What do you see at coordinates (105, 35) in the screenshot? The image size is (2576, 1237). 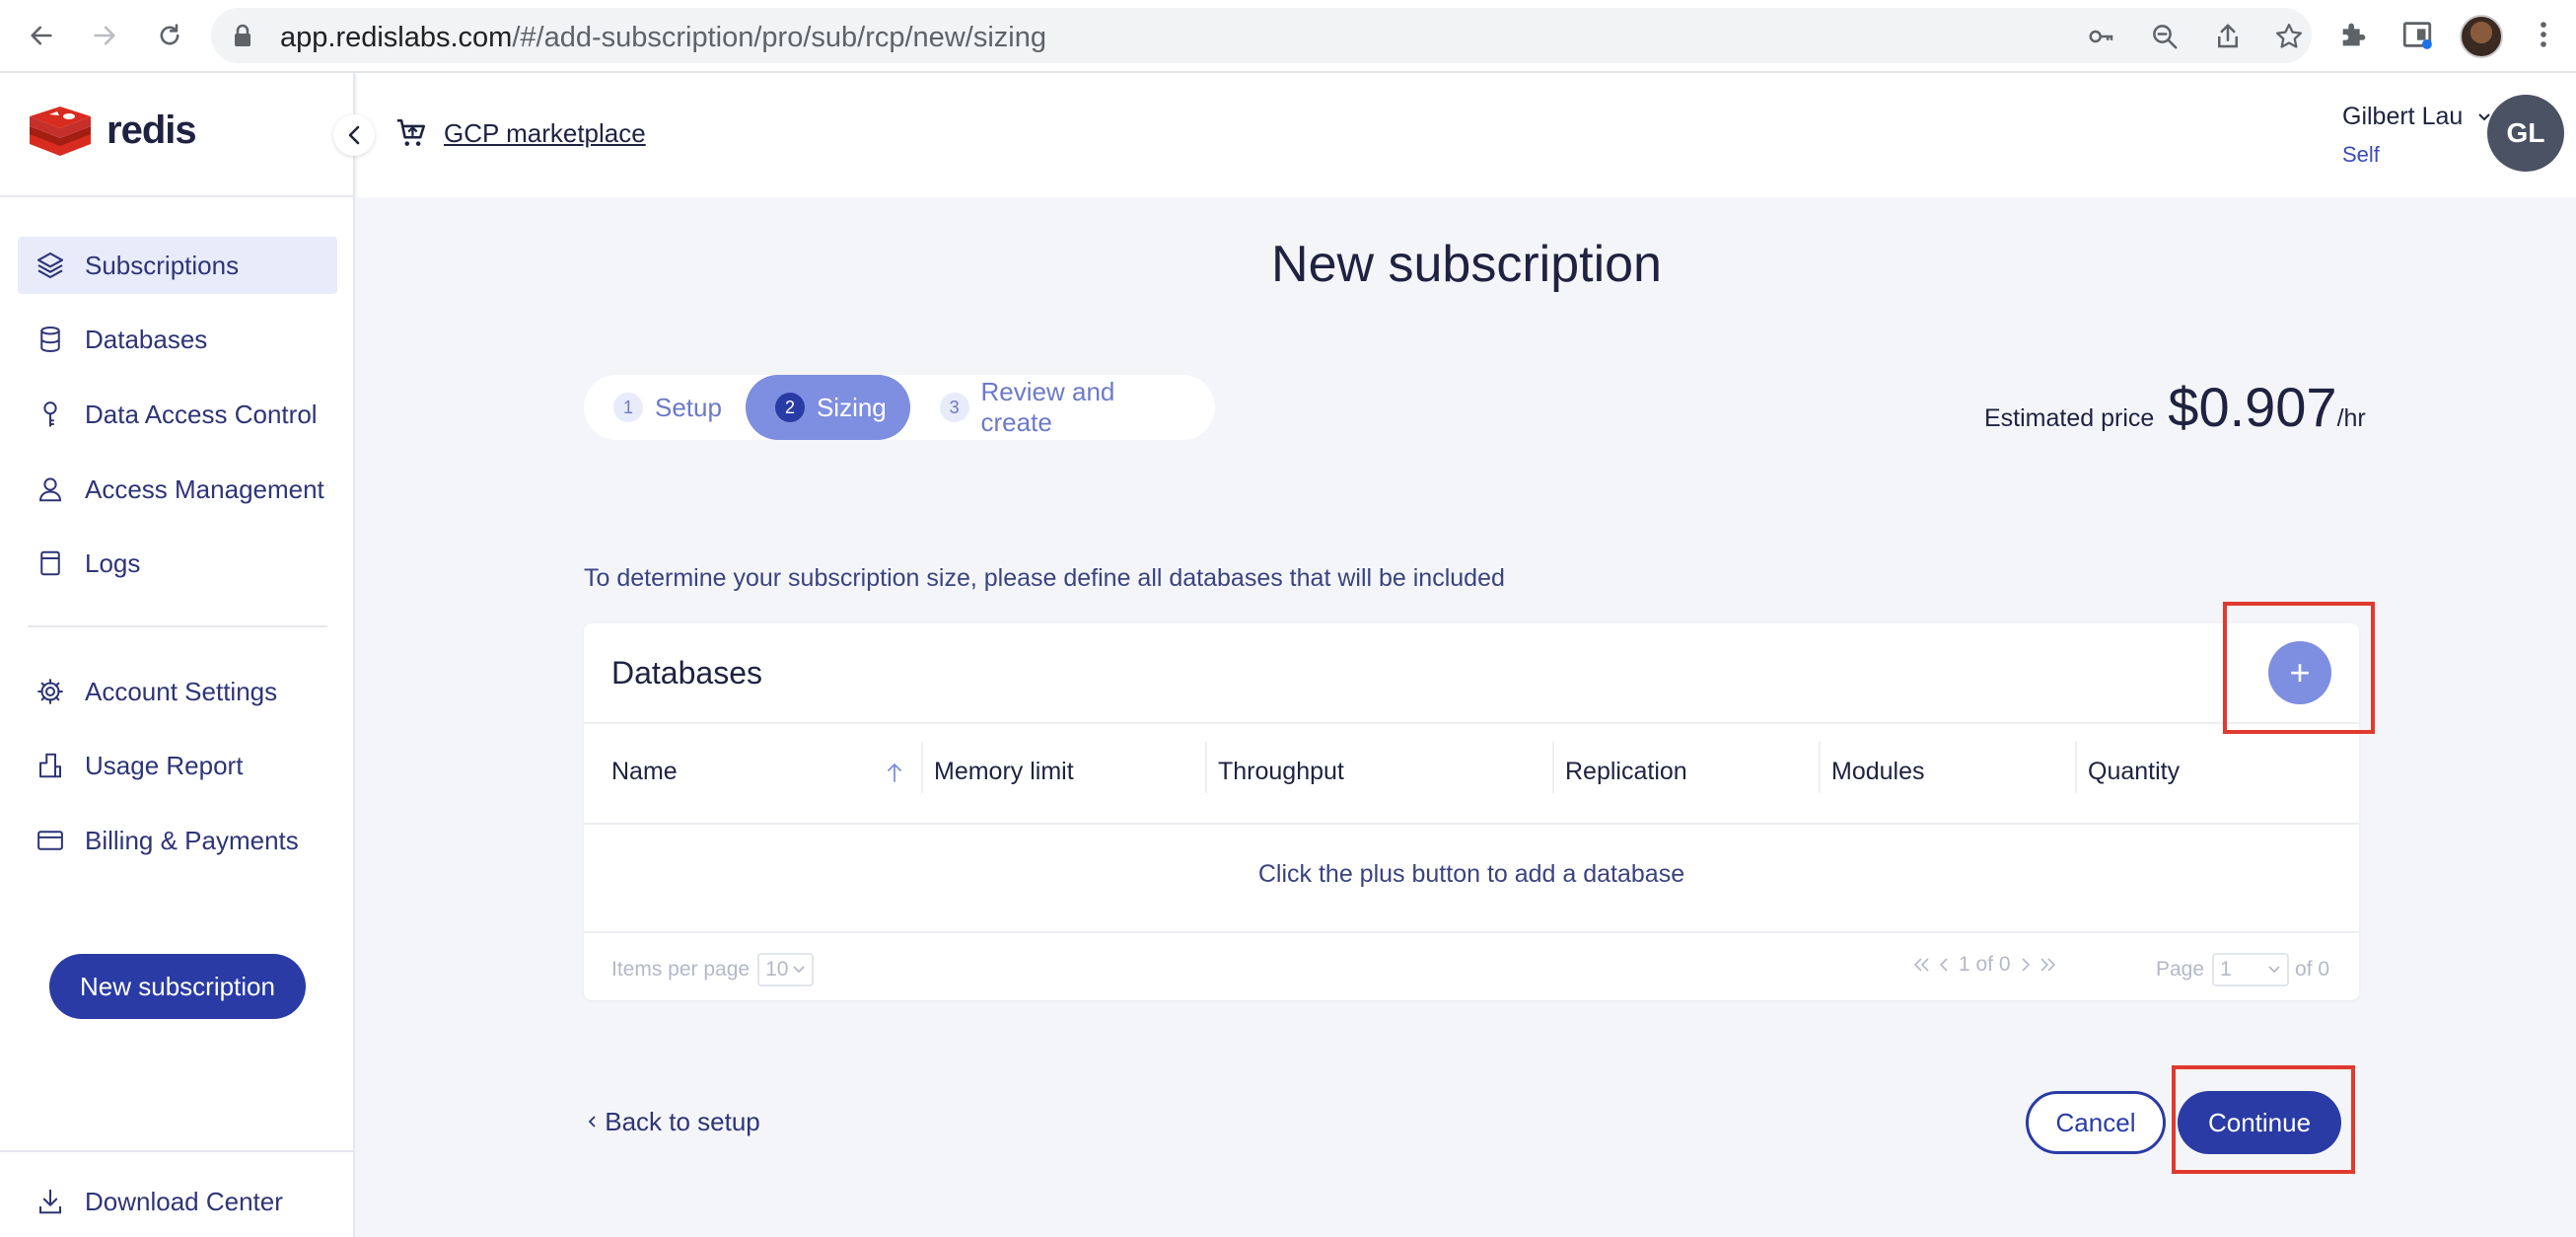 I see `forward-arrow-icon` at bounding box center [105, 35].